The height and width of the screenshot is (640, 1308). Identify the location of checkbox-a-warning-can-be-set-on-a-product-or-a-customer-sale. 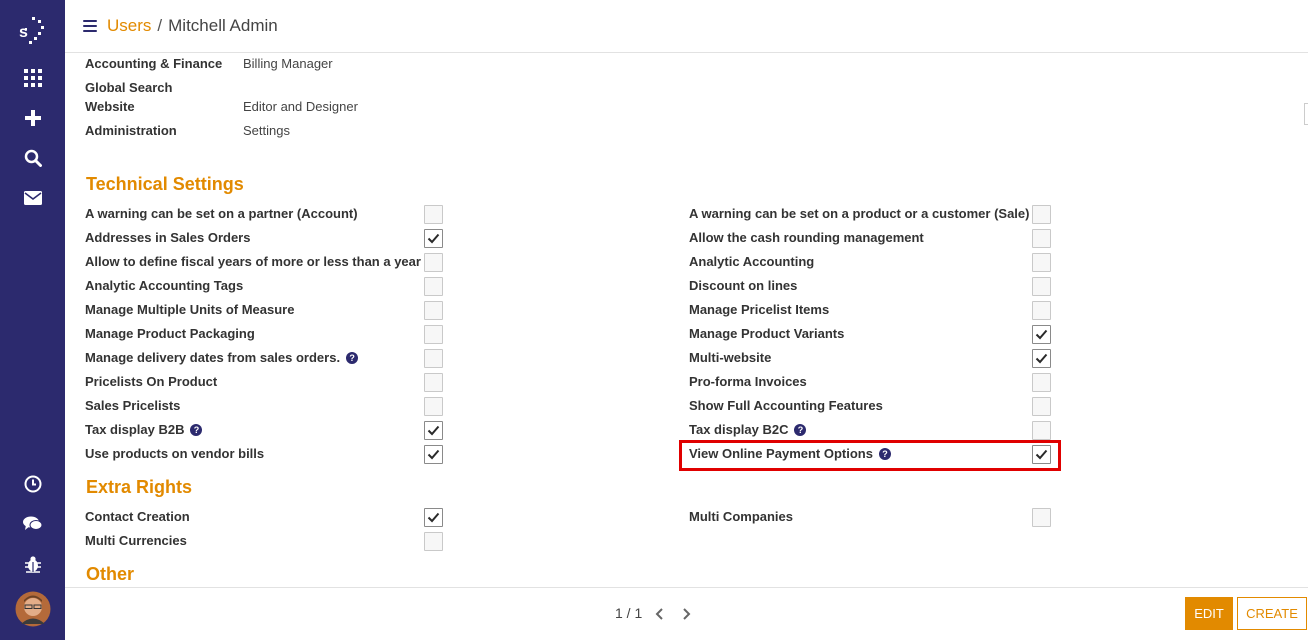
(1041, 214).